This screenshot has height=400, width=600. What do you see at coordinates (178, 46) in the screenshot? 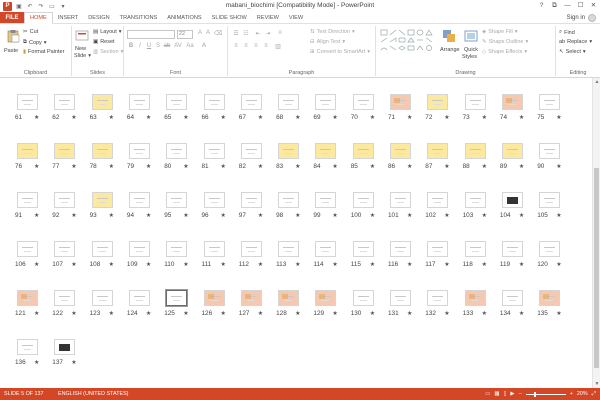
I see `spacing-icon: AV` at bounding box center [178, 46].